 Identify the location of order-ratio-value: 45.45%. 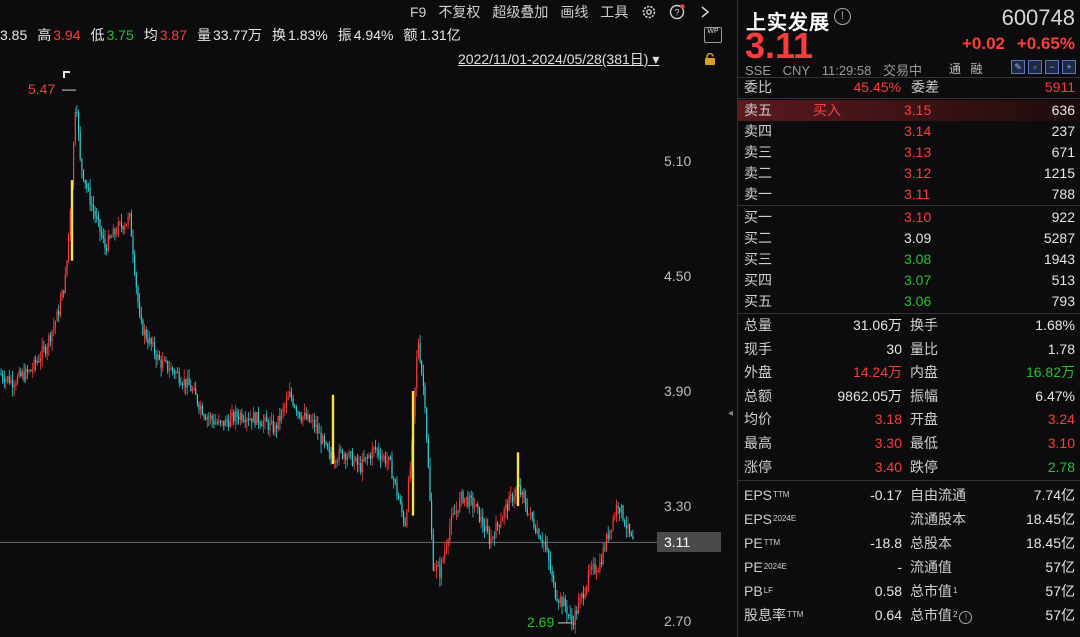
(877, 87).